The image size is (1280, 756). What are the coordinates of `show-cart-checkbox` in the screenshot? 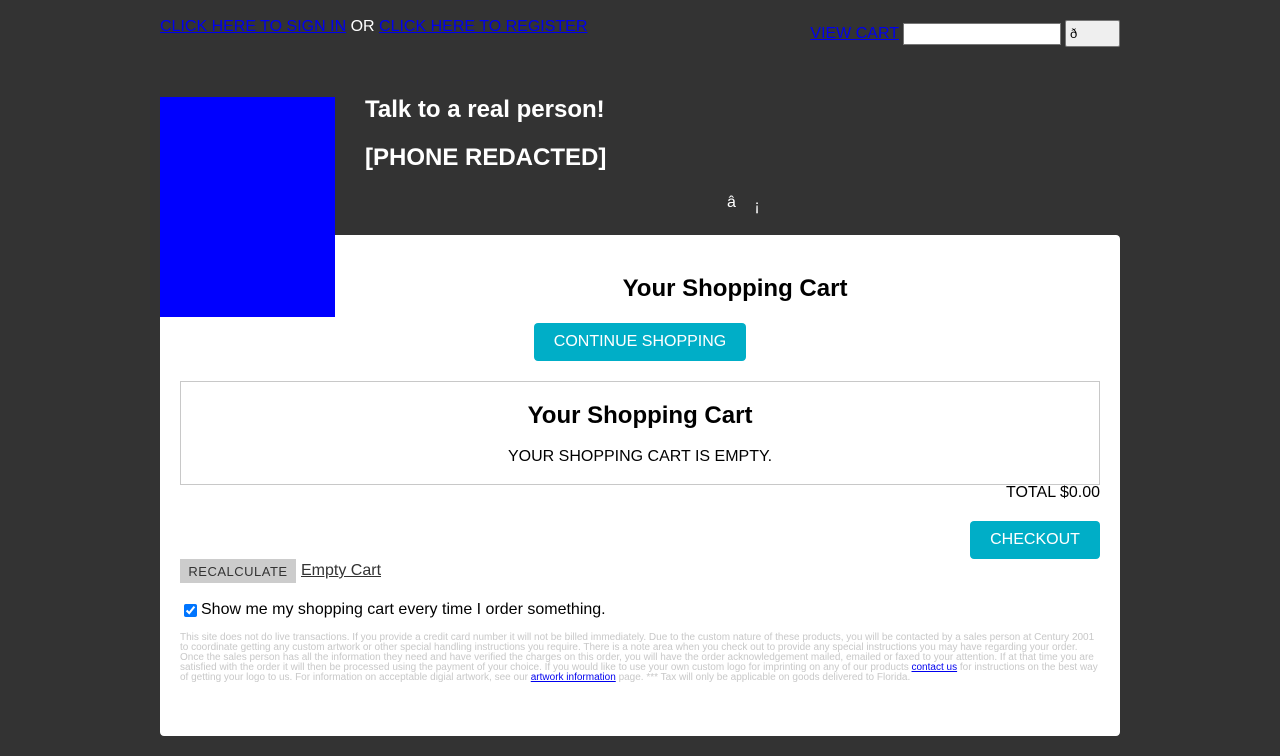 It's located at (190, 610).